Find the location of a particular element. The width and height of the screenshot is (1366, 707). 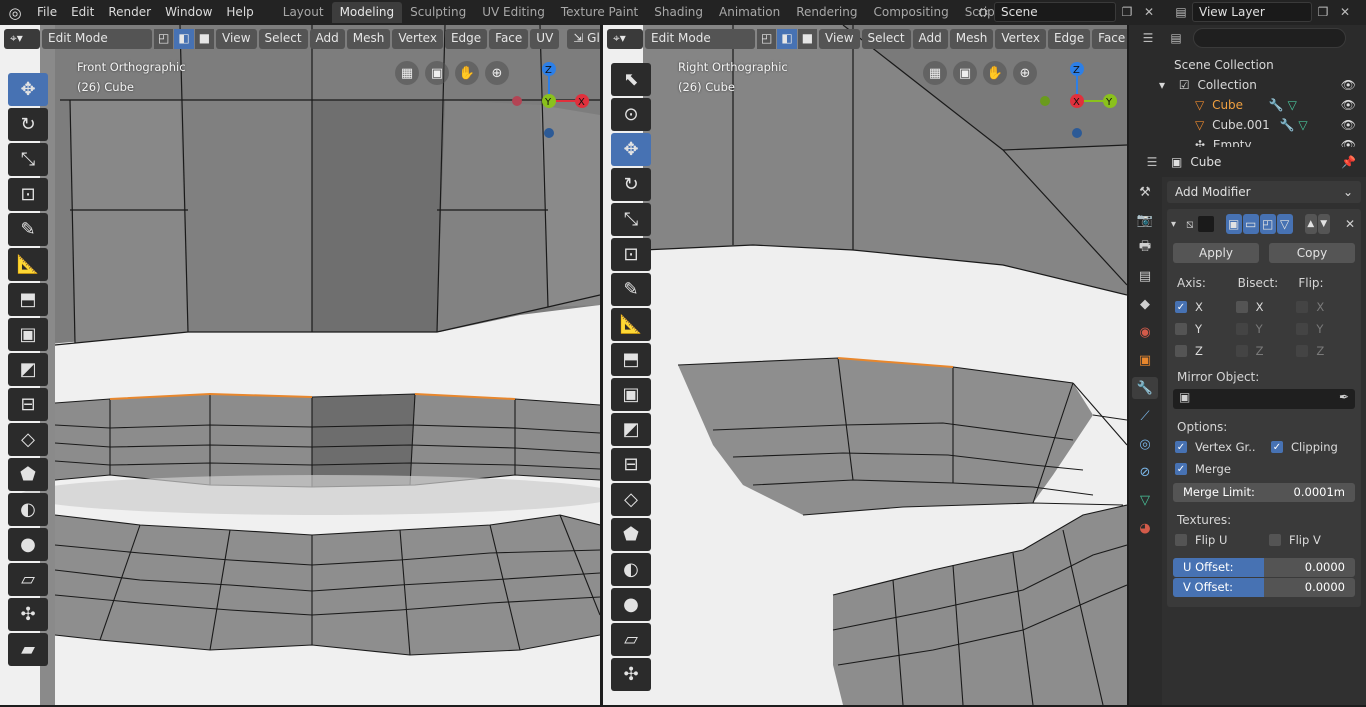

tab-layout: Layout is located at coordinates (303, 12).